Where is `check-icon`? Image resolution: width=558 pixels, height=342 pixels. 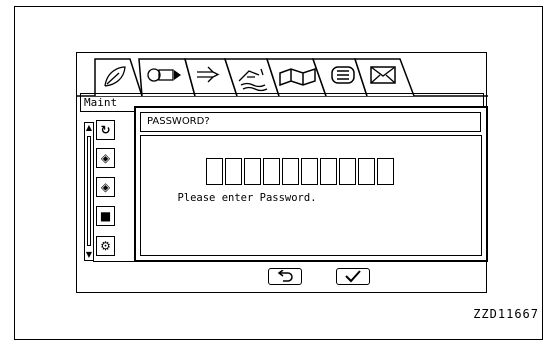
check-icon is located at coordinates (353, 276).